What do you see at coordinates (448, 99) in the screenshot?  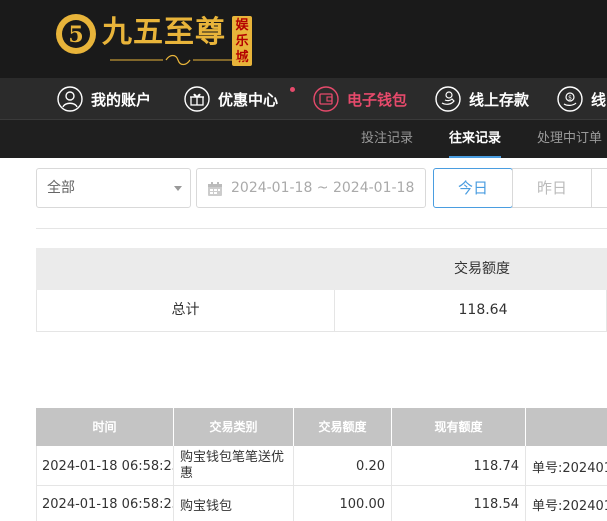 I see `deposit-icon` at bounding box center [448, 99].